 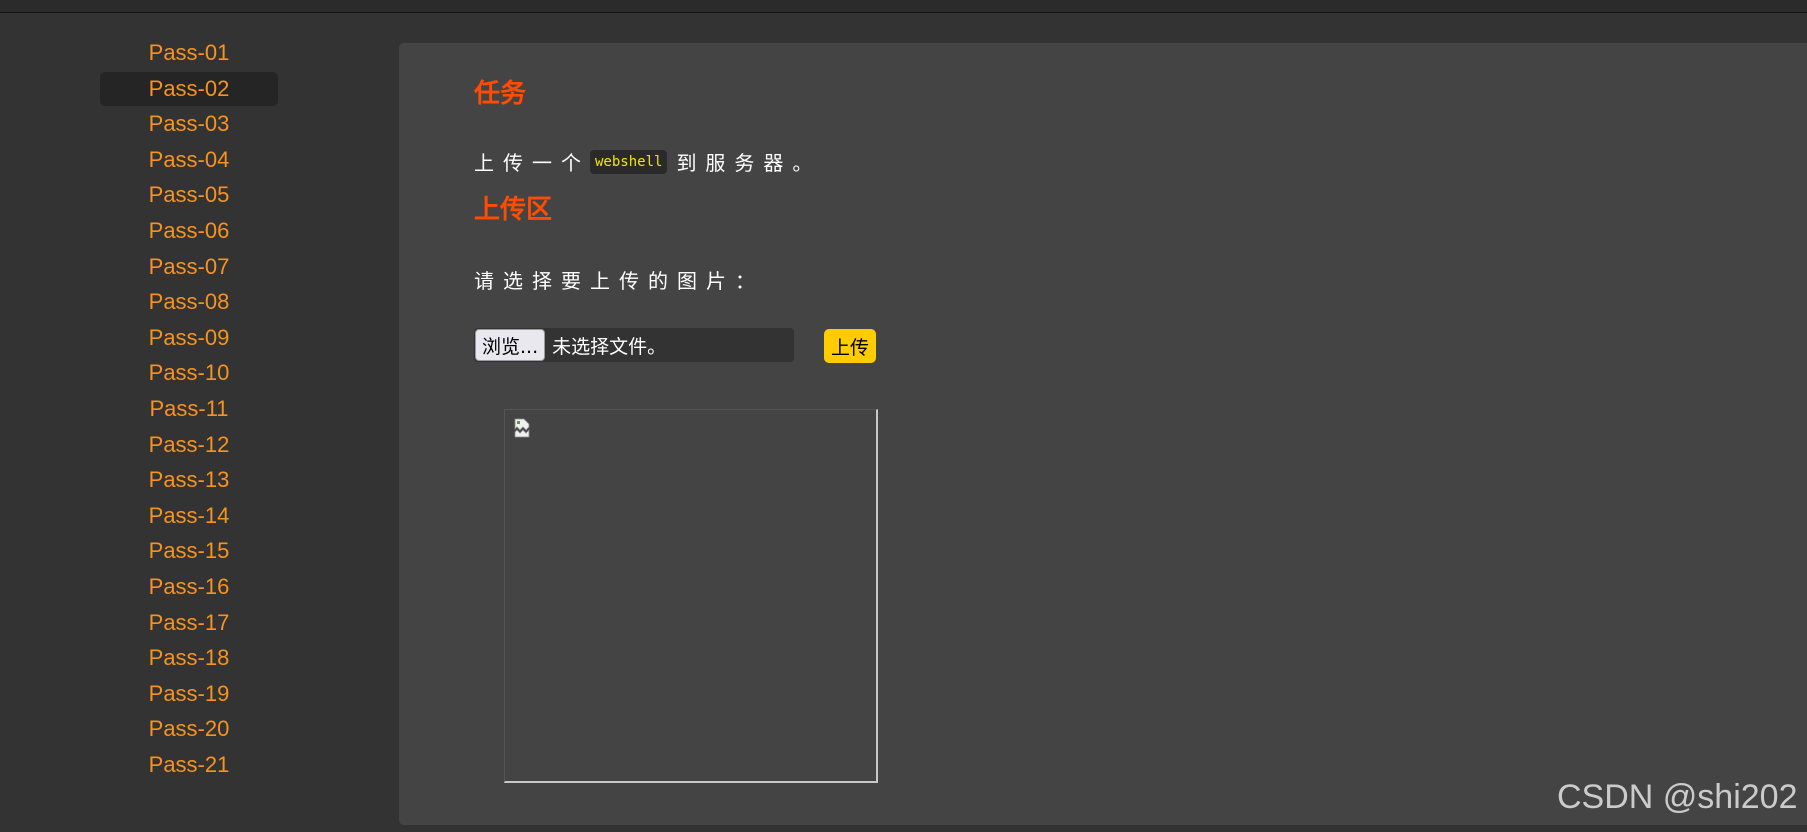 I want to click on sidebar-item-pass-18: Pass-18, so click(x=189, y=658).